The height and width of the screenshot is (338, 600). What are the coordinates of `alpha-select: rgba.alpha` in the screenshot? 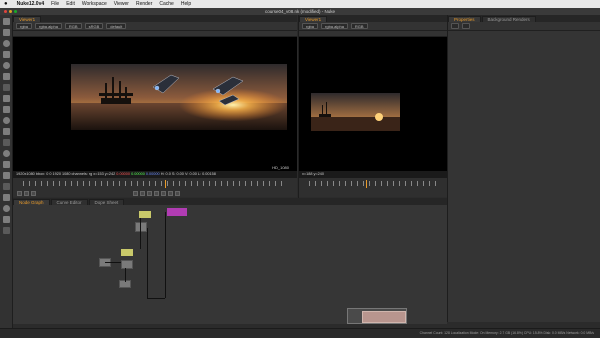 It's located at (48, 26).